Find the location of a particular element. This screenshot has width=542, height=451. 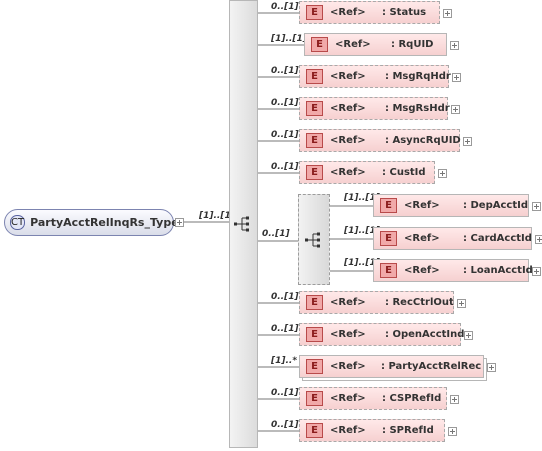

element-name: : RecCtrlOut is located at coordinates (419, 302).